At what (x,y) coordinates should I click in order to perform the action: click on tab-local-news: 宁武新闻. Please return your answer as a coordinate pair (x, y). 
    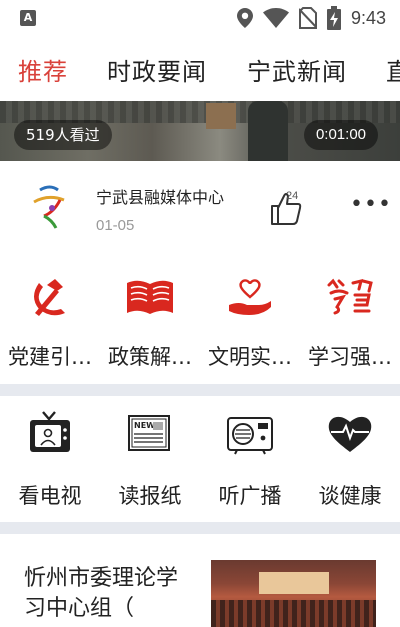
    Looking at the image, I should click on (297, 69).